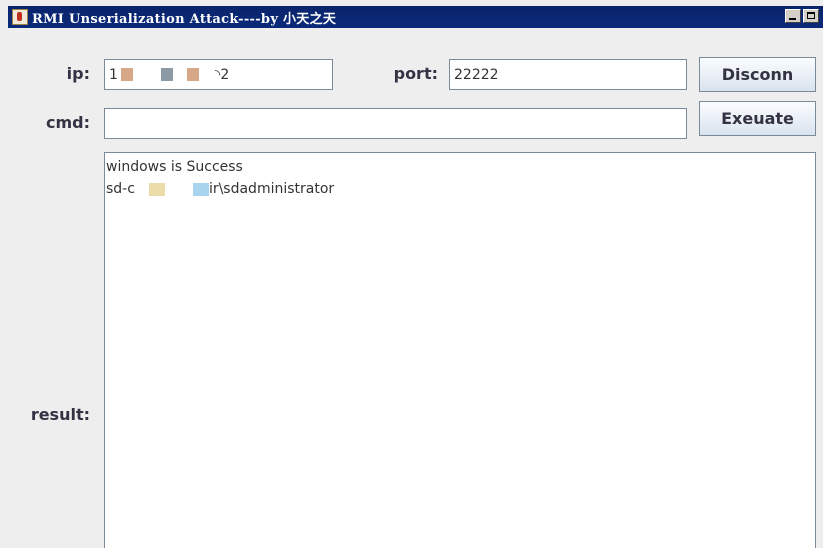 This screenshot has height=548, width=823. Describe the element at coordinates (120, 189) in the screenshot. I see `result-line2-start: sd-c` at that location.